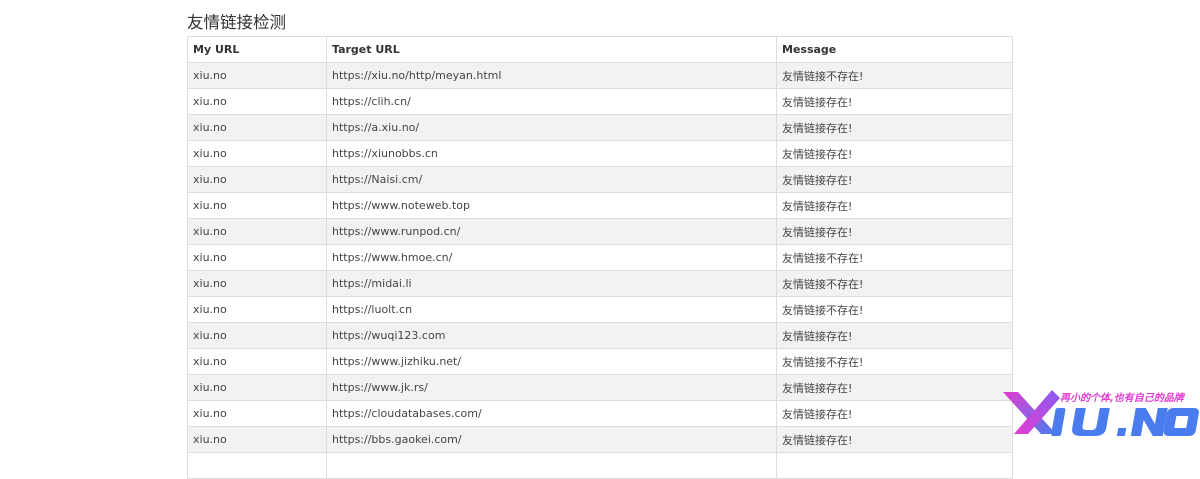 The width and height of the screenshot is (1200, 479). Describe the element at coordinates (551, 283) in the screenshot. I see `cell-target-url: https://midai.li` at that location.